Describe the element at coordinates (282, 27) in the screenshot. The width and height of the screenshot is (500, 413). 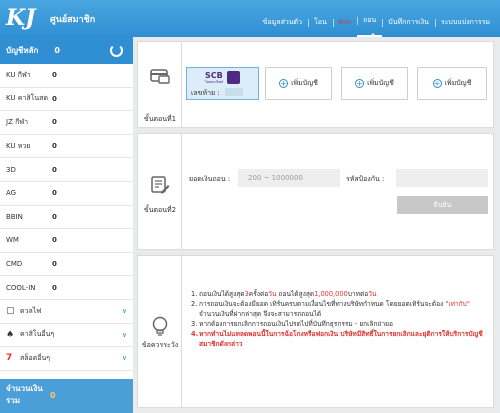
I see `nav-profile: ข้อมูลส่วนตัว` at that location.